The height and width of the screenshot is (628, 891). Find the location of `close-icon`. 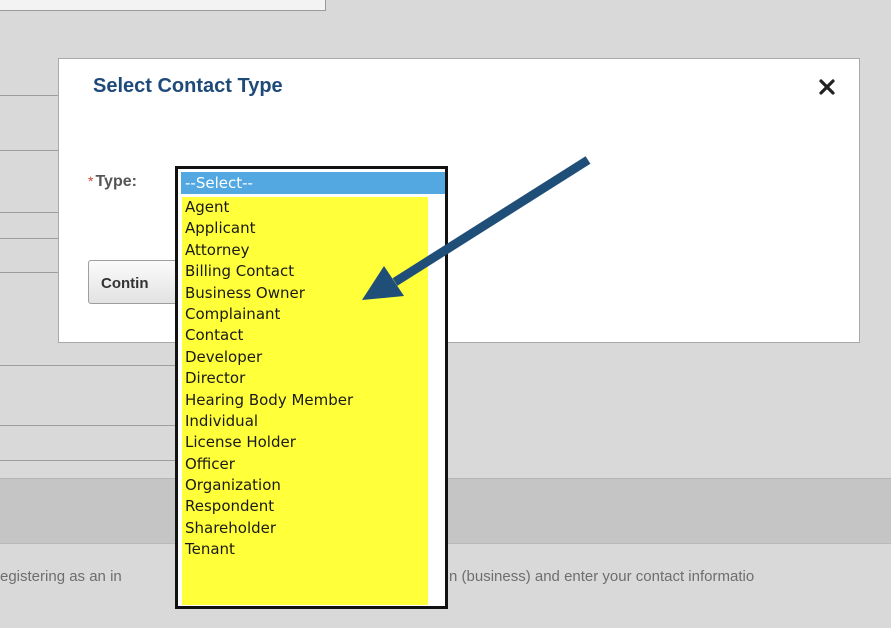

close-icon is located at coordinates (827, 87).